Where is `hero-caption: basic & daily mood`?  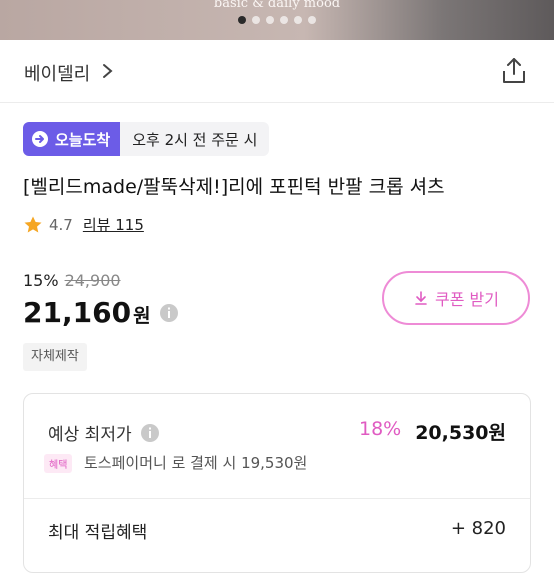 hero-caption: basic & daily mood is located at coordinates (277, 5).